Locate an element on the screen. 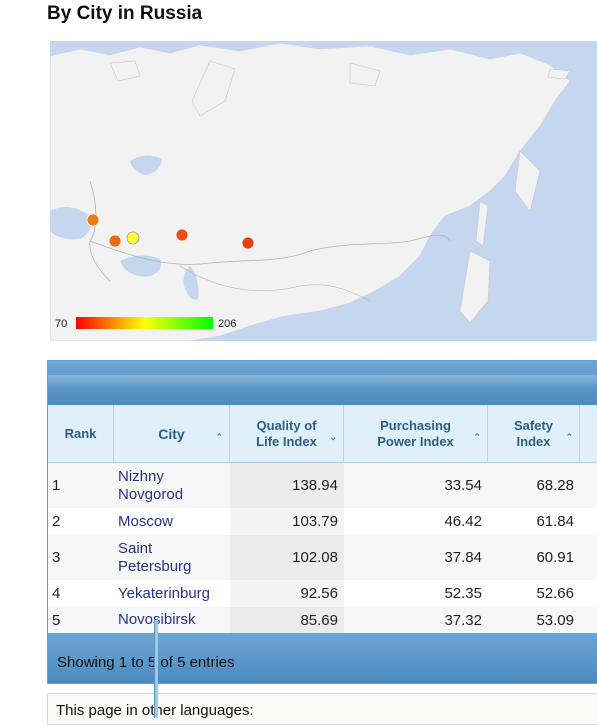 This screenshot has height=725, width=597. rank-cell: 4 is located at coordinates (56, 593).